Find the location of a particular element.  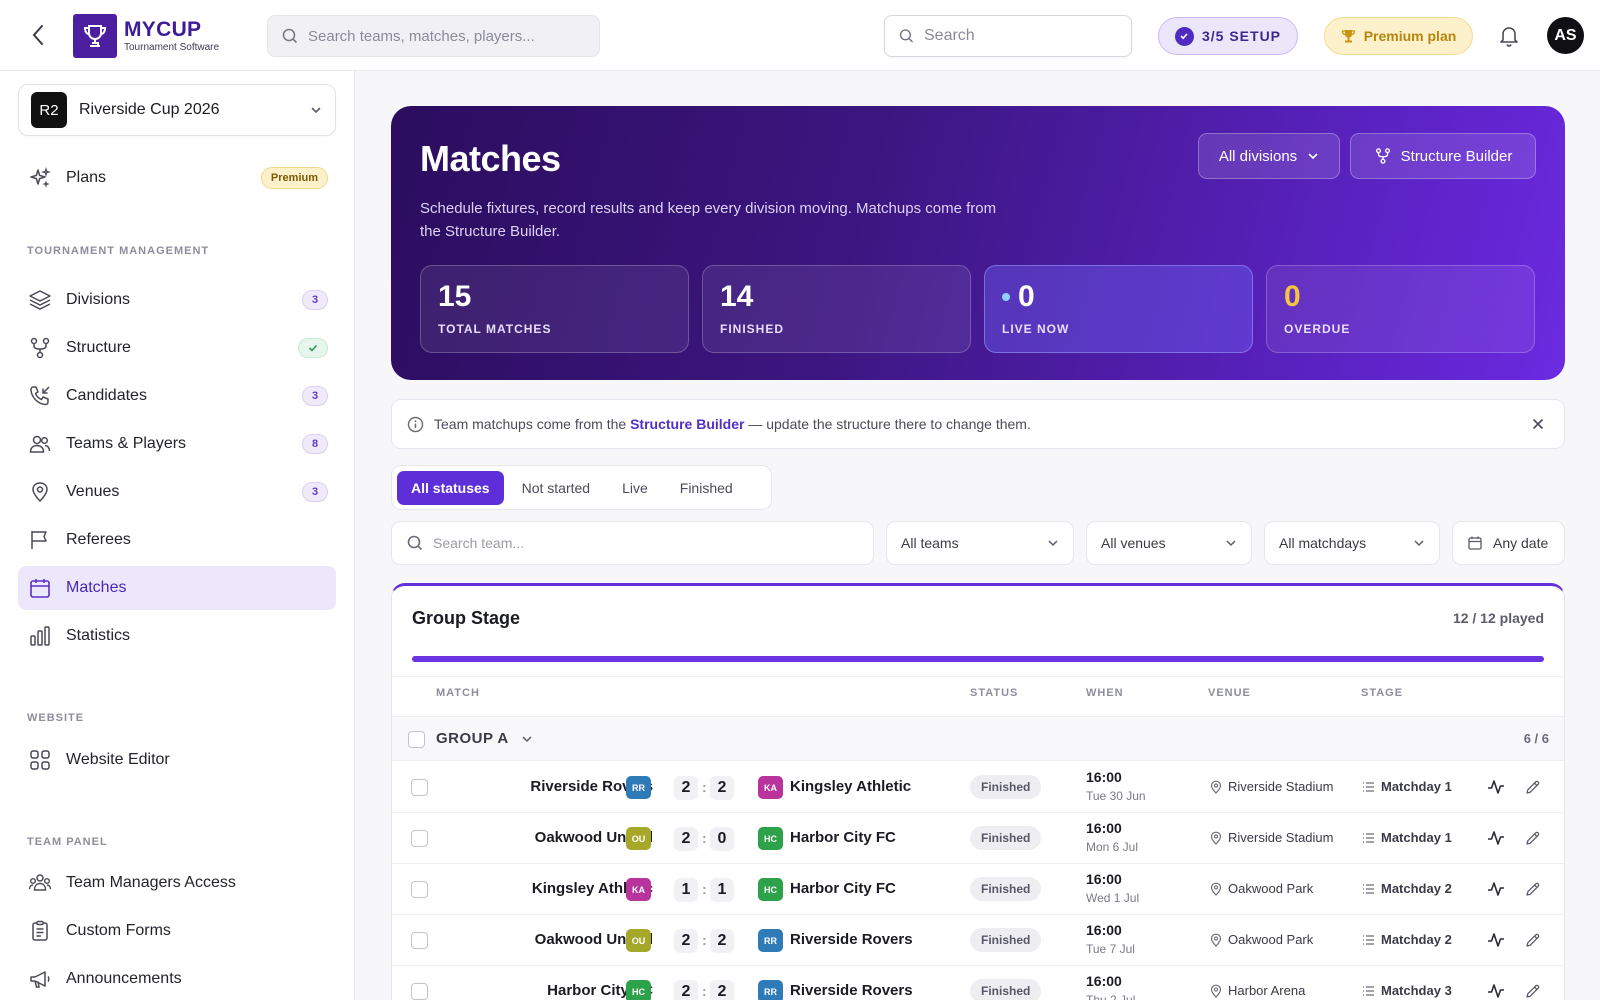

venues-filter: All venues is located at coordinates (1169, 543).